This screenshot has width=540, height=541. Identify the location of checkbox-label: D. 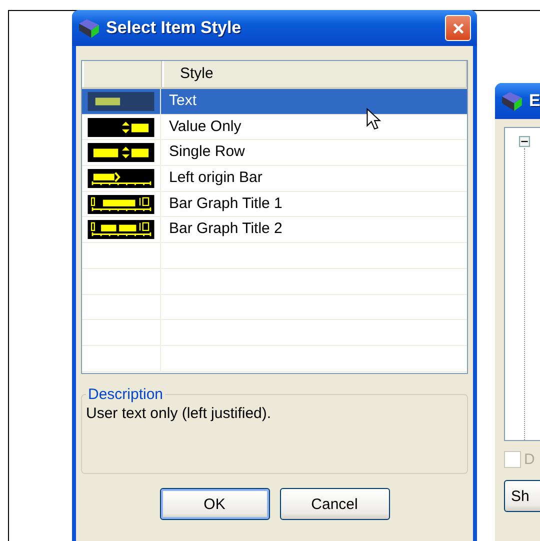
(529, 459).